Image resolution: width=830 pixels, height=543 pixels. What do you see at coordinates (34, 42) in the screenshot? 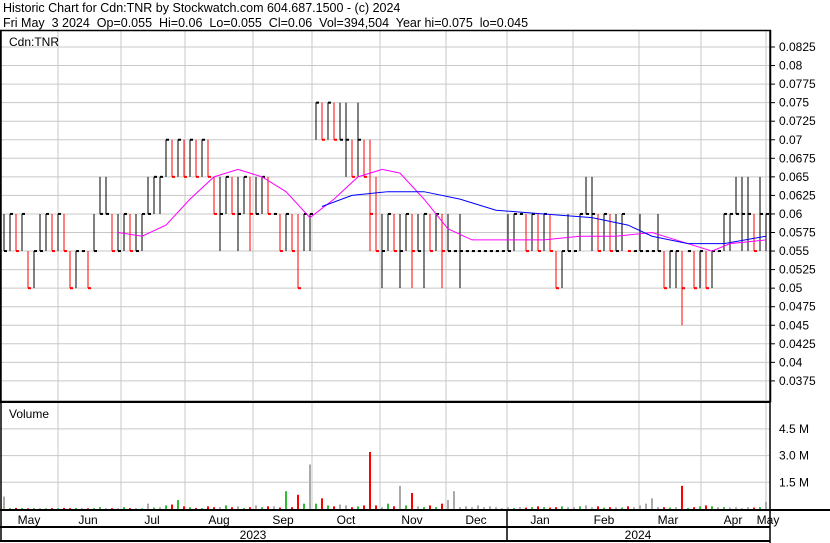
I see `symbol-label: Cdn:TNR` at bounding box center [34, 42].